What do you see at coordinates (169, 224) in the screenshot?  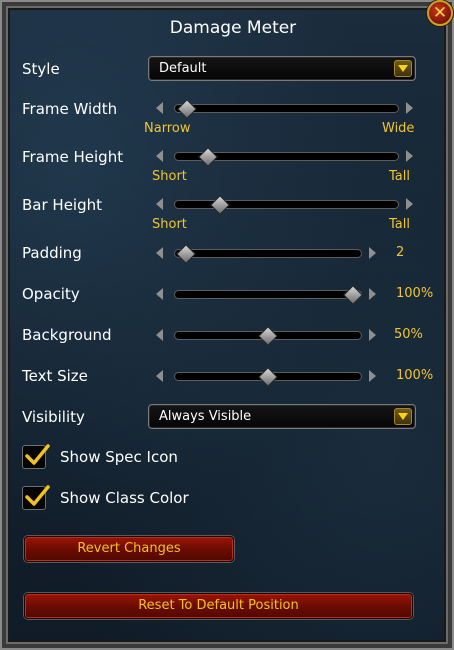 I see `bar-height-min-label: Short` at bounding box center [169, 224].